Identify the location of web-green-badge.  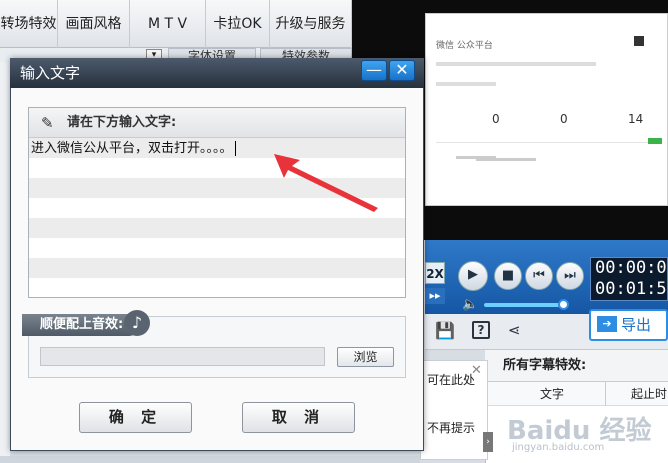
(655, 141).